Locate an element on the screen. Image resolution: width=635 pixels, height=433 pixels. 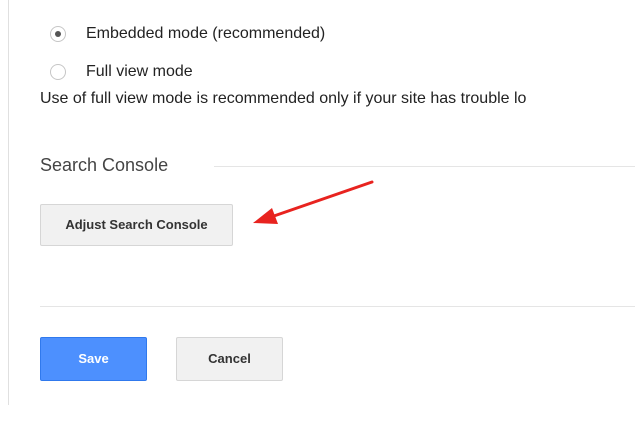
radio-label-embedded: Embedded mode (recommended) is located at coordinates (206, 33).